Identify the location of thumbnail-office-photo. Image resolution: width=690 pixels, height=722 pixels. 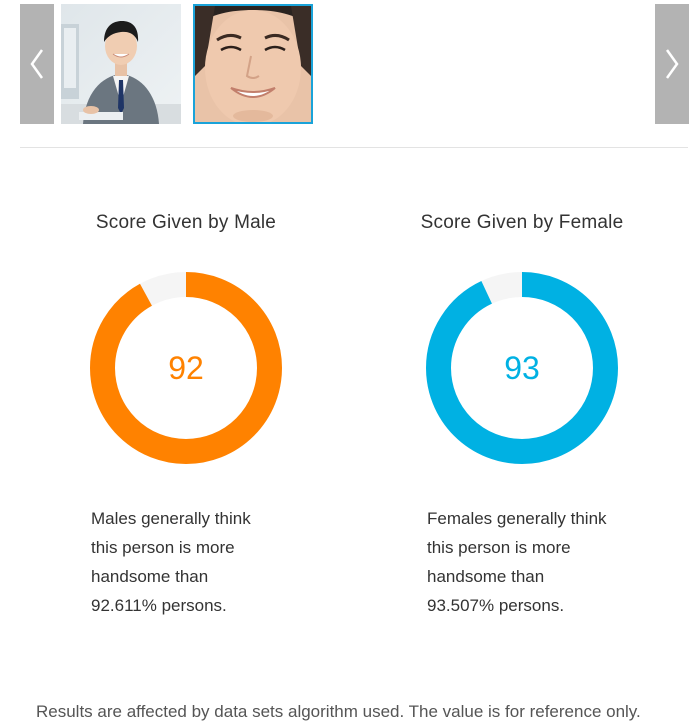
(121, 64).